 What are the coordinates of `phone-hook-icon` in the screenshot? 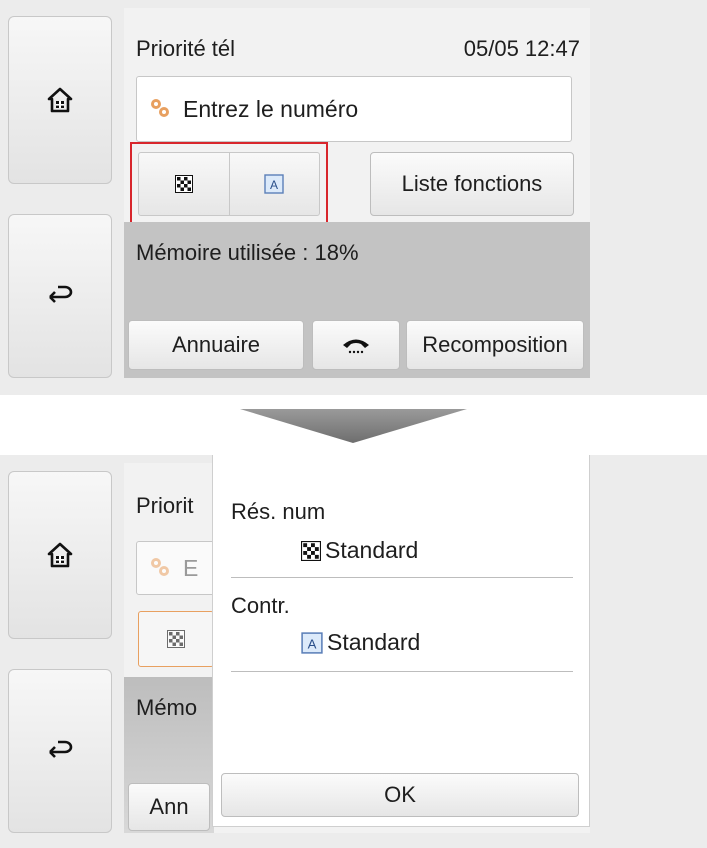 It's located at (356, 346).